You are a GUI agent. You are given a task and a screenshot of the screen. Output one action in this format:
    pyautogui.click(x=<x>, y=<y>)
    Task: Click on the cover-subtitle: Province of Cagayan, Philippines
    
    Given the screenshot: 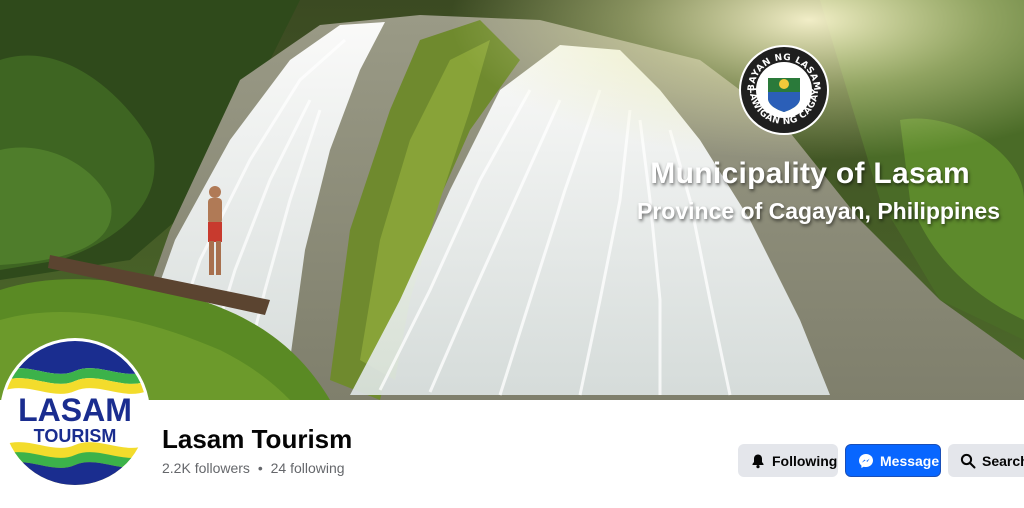 What is the action you would take?
    pyautogui.click(x=818, y=211)
    